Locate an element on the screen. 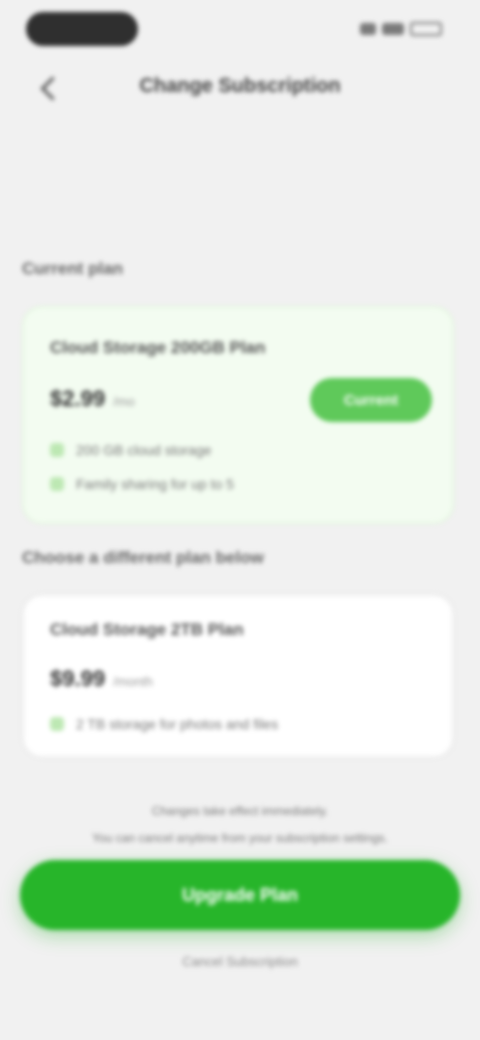 The image size is (480, 1040). back-button is located at coordinates (52, 88).